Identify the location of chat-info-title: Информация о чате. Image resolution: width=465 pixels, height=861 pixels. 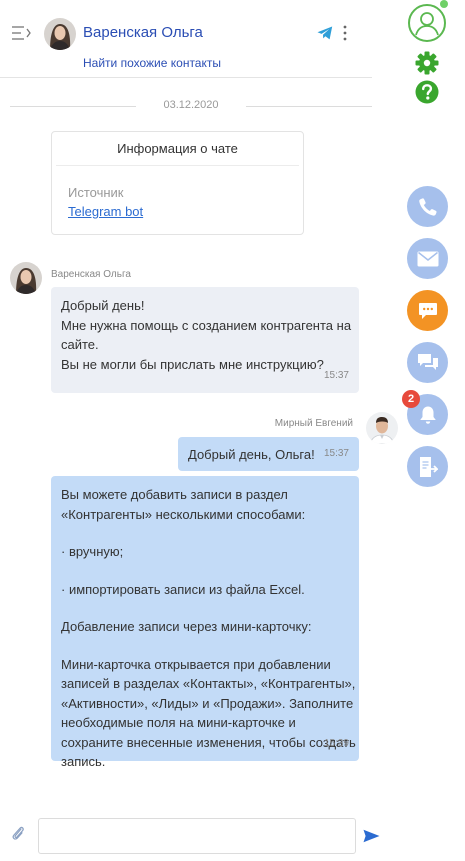
(177, 149).